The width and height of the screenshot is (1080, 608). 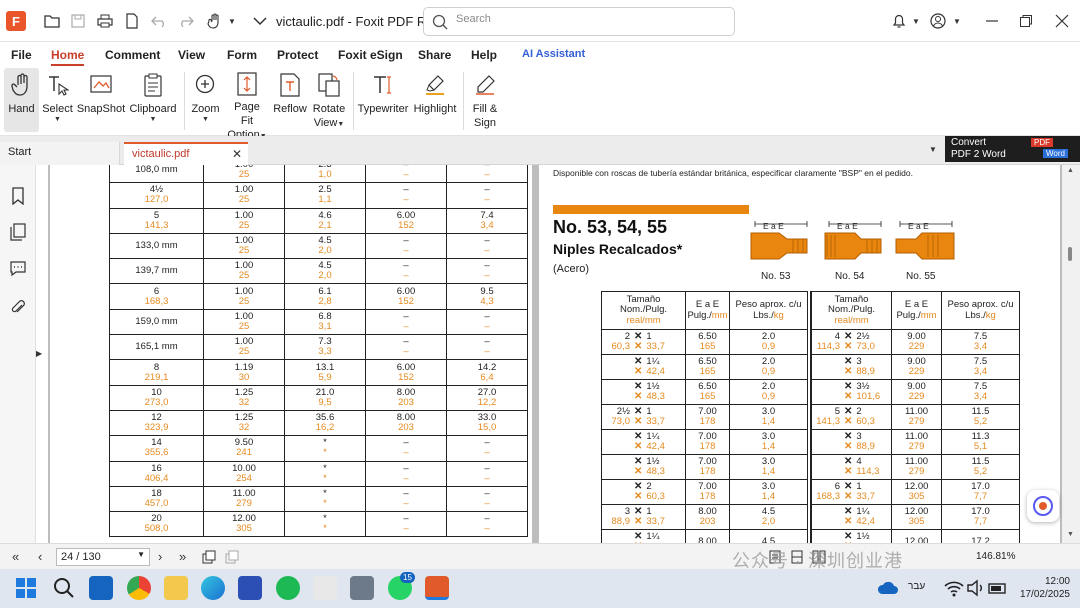 I want to click on customize-dropdown-icon: ▼, so click(x=232, y=21).